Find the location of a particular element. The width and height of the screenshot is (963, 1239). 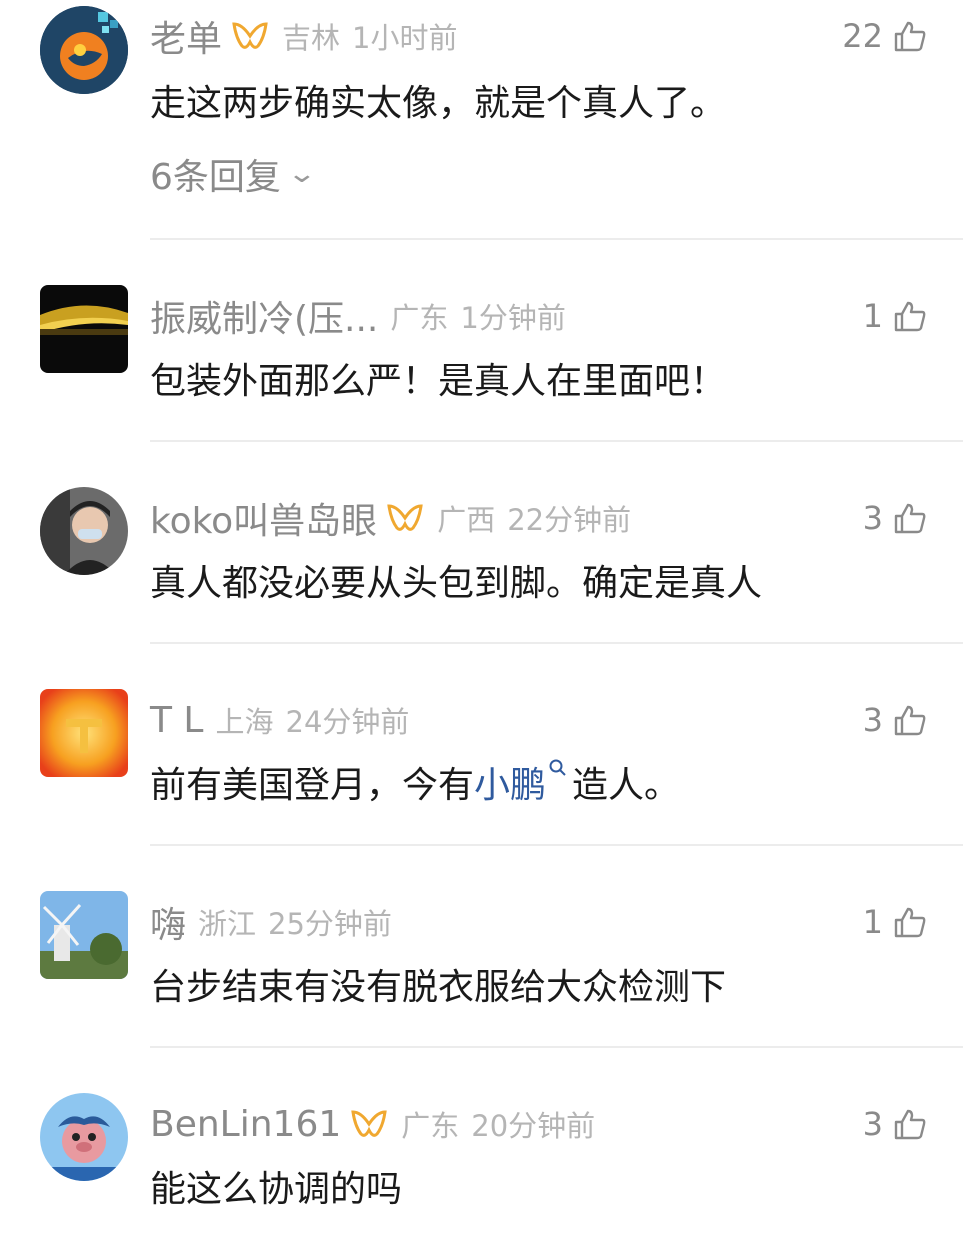

timestamp: 24分钟前 is located at coordinates (347, 722).